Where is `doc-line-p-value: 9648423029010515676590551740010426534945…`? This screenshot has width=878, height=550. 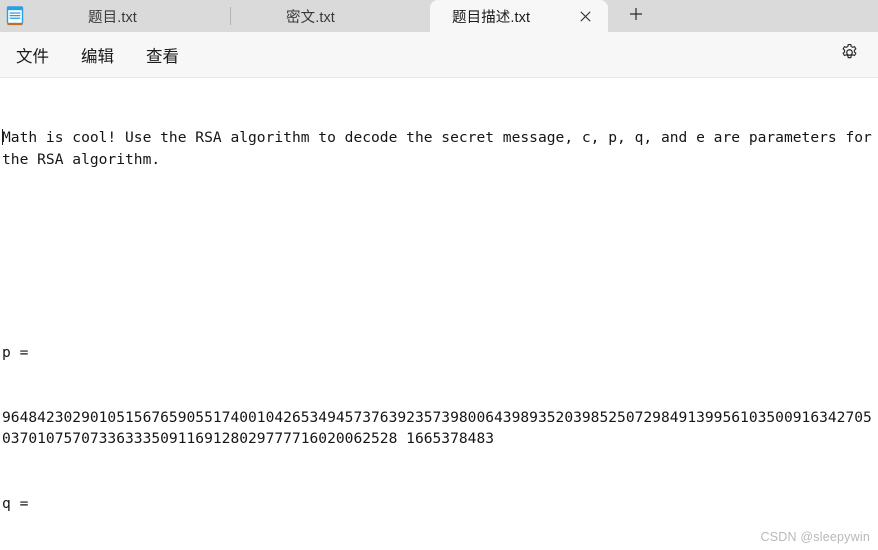
doc-line-p-value: 9648423029010515676590551740010426534945… is located at coordinates (437, 428).